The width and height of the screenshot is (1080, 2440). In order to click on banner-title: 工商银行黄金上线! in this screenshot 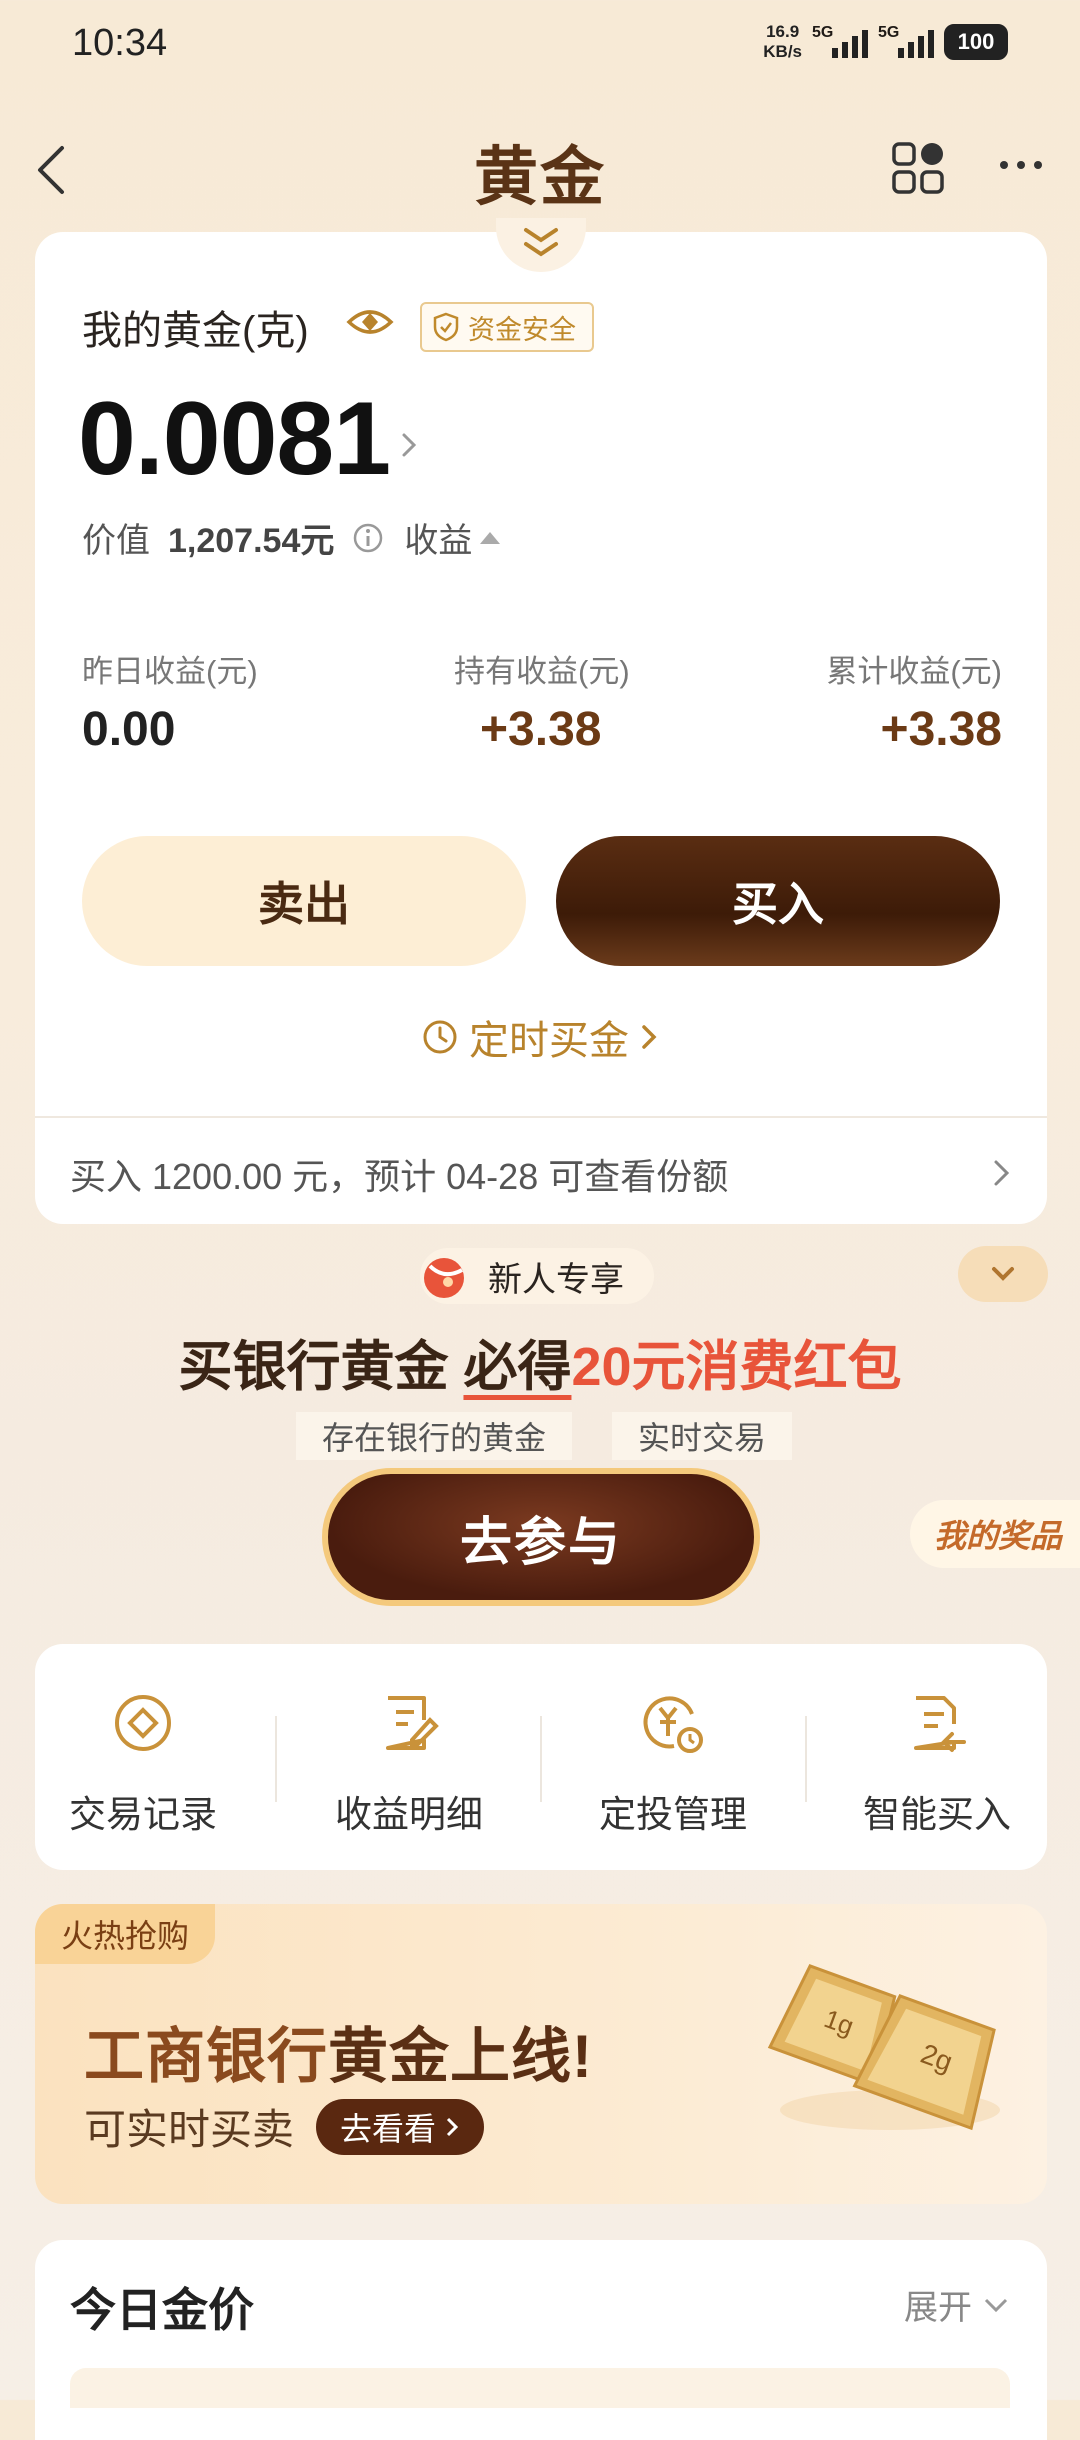, I will do `click(338, 2051)`.